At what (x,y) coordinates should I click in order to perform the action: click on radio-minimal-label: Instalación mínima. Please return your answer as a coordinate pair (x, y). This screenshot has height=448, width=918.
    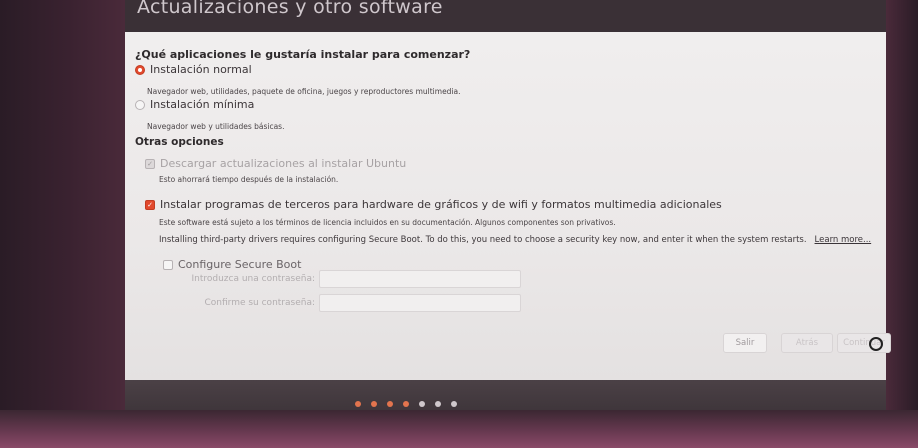
    Looking at the image, I should click on (202, 104).